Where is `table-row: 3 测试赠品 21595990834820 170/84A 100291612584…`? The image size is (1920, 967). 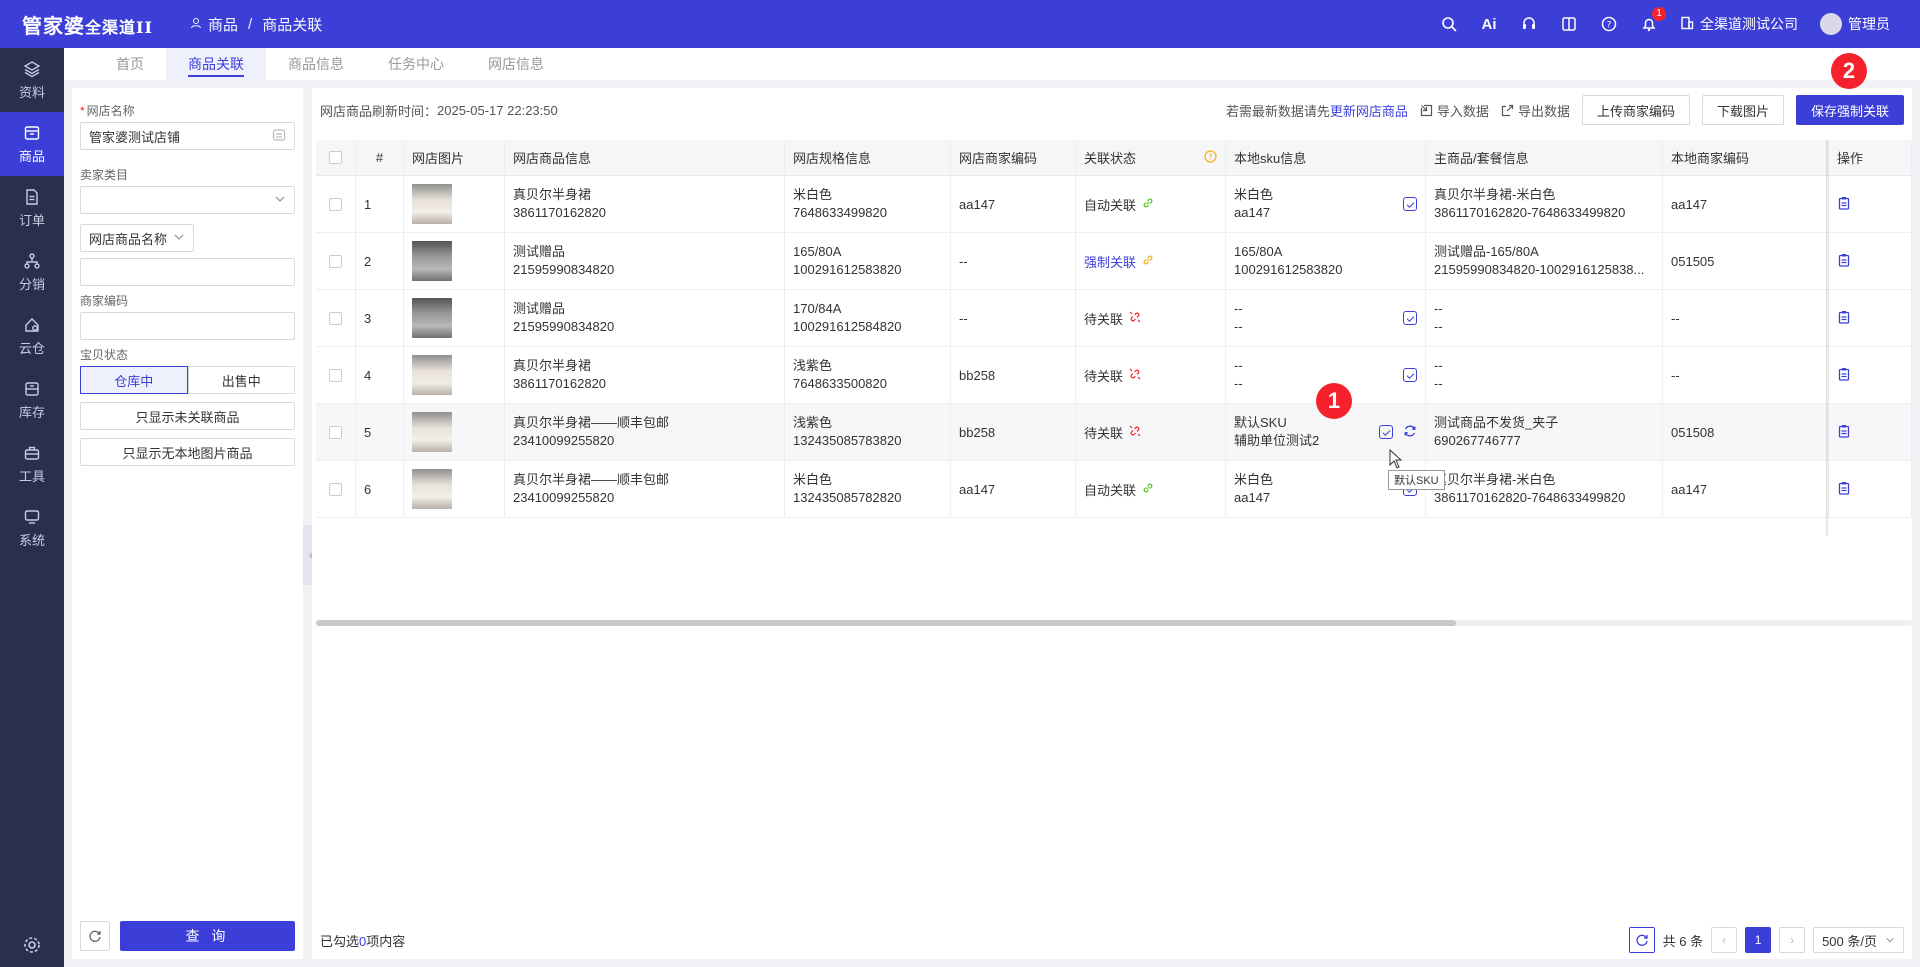
table-row: 3 测试赠品 21595990834820 170/84A 100291612584… is located at coordinates (1114, 318).